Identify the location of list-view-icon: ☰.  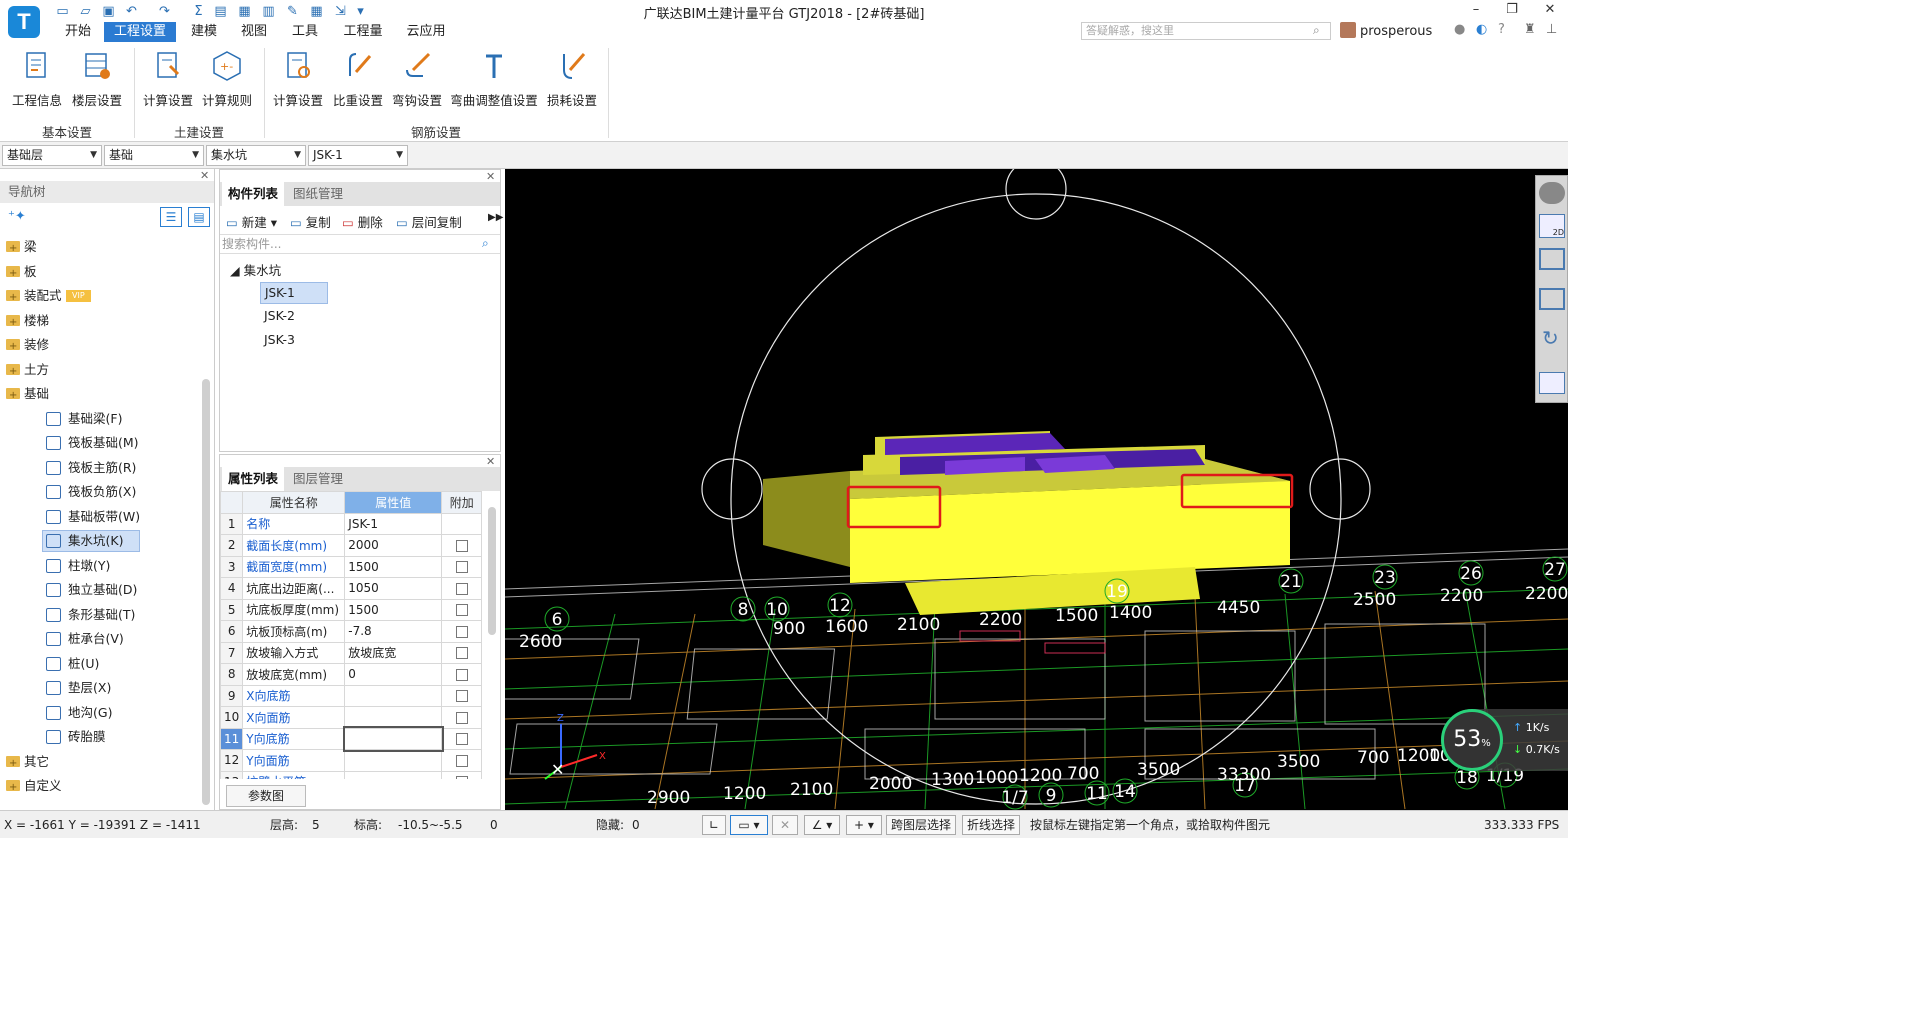
(171, 217).